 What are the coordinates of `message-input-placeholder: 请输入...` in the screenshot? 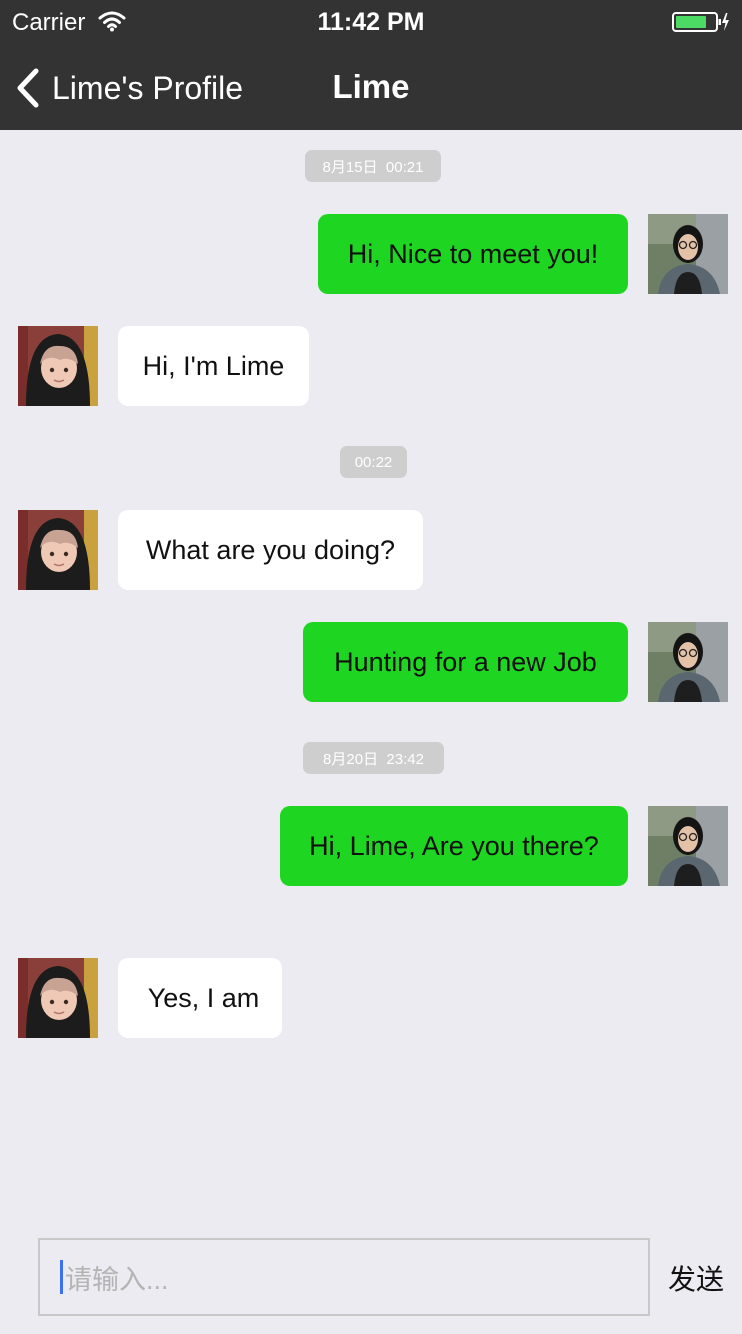 It's located at (117, 1279).